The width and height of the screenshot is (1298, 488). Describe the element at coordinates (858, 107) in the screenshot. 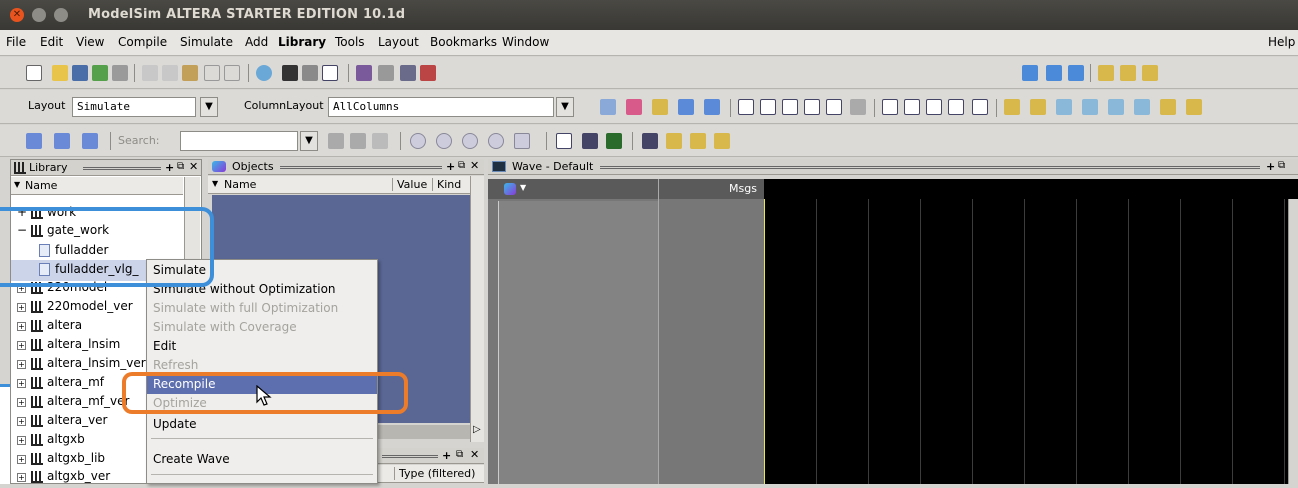

I see `erase-icon` at that location.